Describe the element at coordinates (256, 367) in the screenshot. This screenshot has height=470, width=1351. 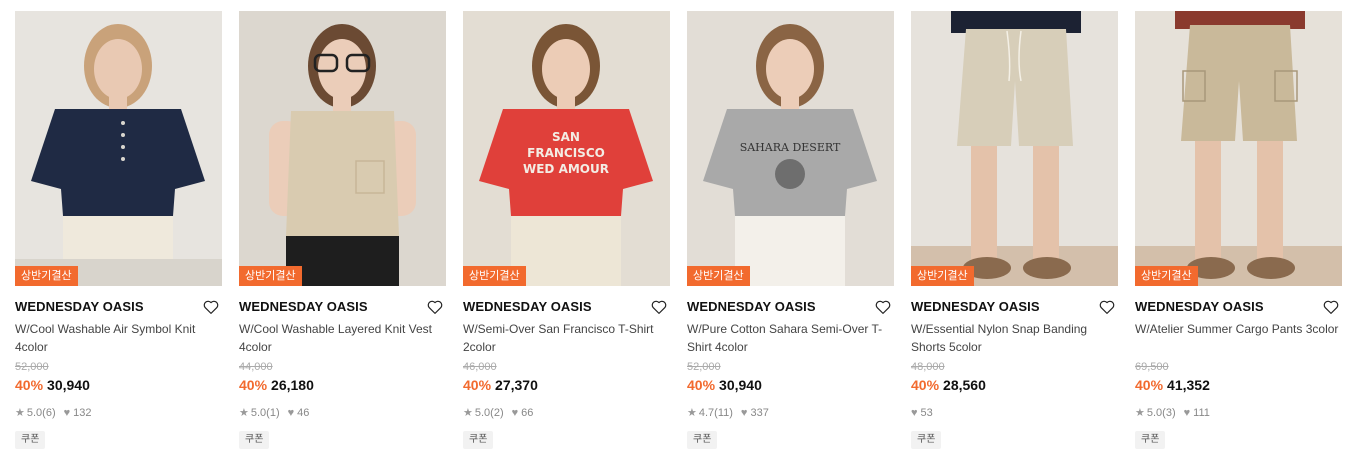
I see `original-price: 44,000` at that location.